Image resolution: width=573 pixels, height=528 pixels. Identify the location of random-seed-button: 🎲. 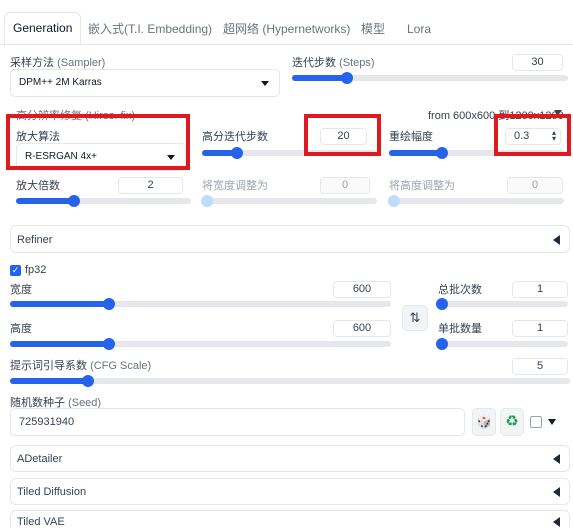
(484, 422).